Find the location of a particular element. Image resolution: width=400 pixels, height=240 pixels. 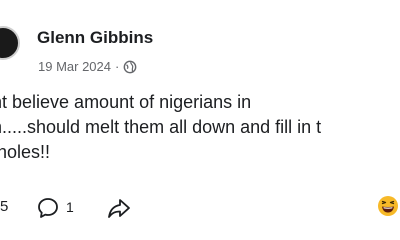

author-name: Glenn Gibbins is located at coordinates (95, 38).